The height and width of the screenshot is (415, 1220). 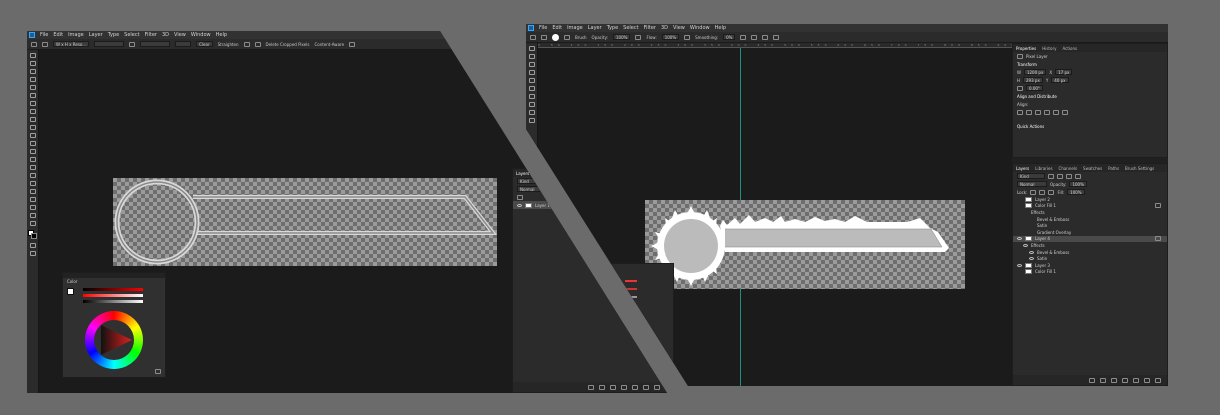 What do you see at coordinates (1078, 176) in the screenshot?
I see `filter-shape-icon` at bounding box center [1078, 176].